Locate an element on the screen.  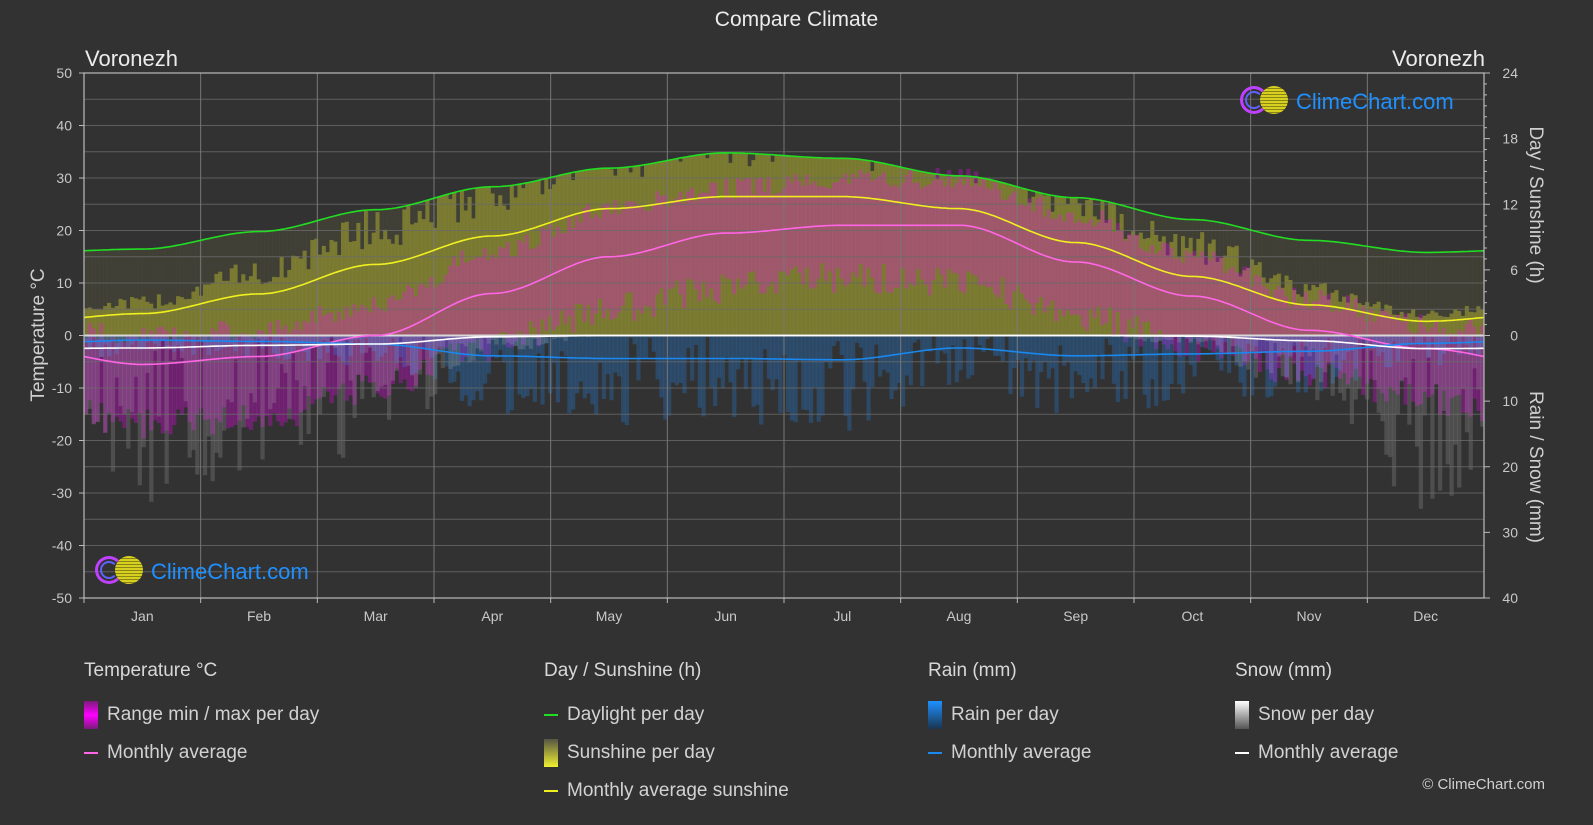
brand-logo-bottom: ClimeChart.com is located at coordinates (202, 572).